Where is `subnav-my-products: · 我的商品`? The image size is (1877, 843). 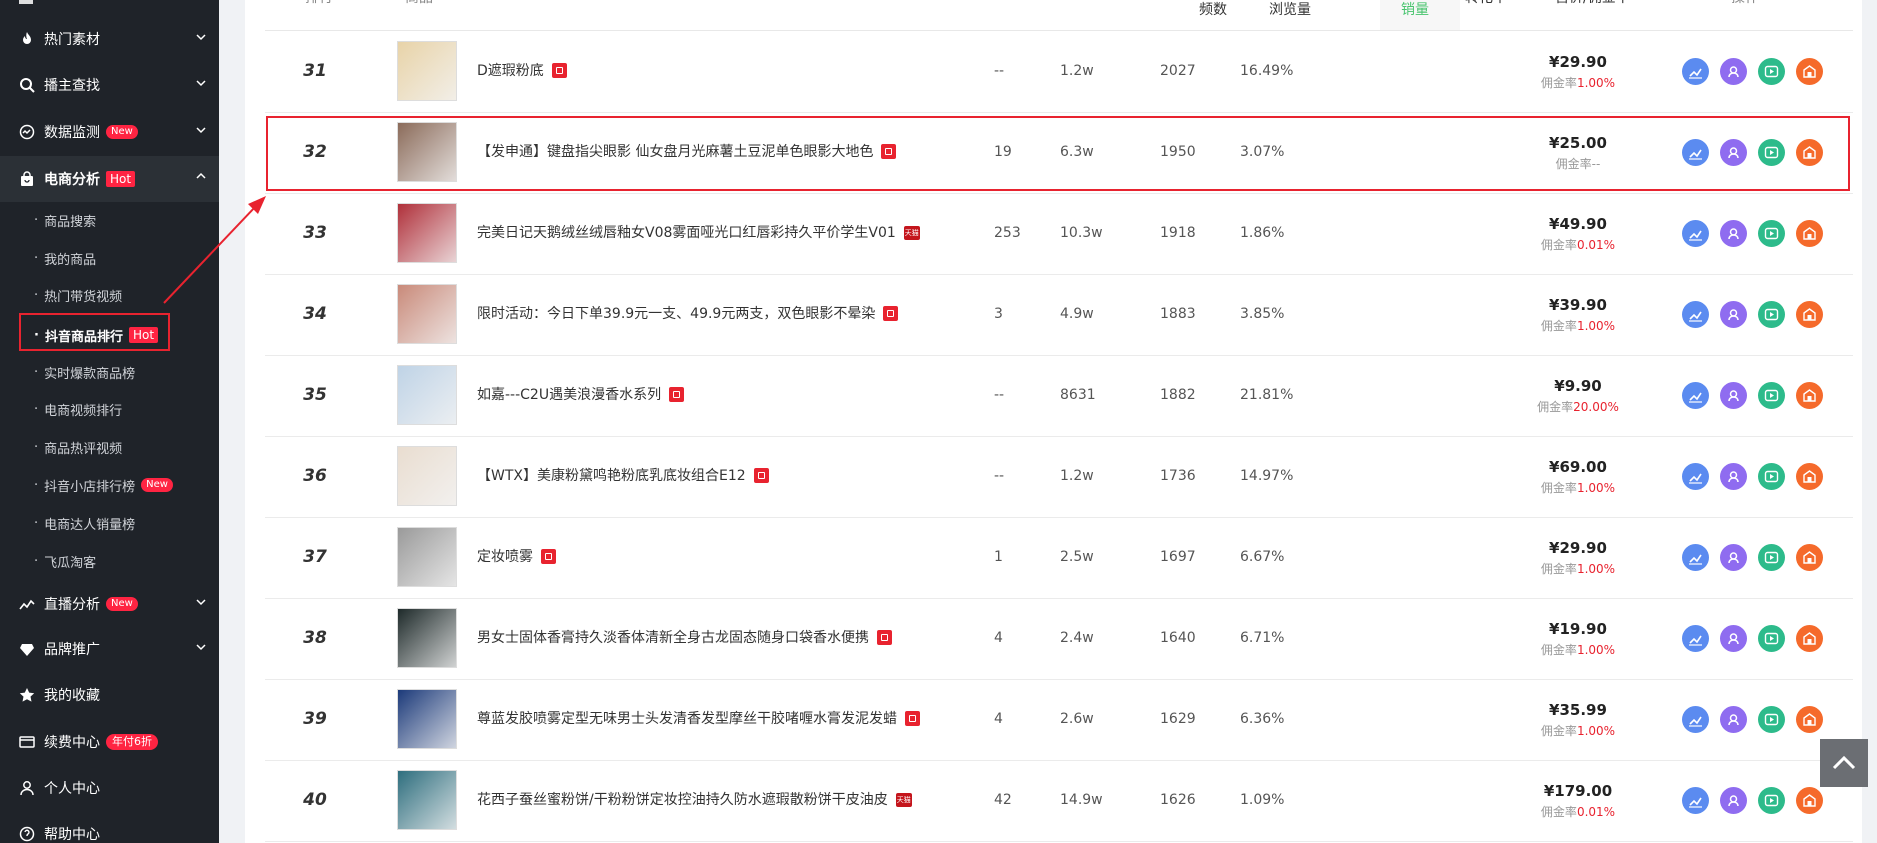 subnav-my-products: · 我的商品 is located at coordinates (109, 258).